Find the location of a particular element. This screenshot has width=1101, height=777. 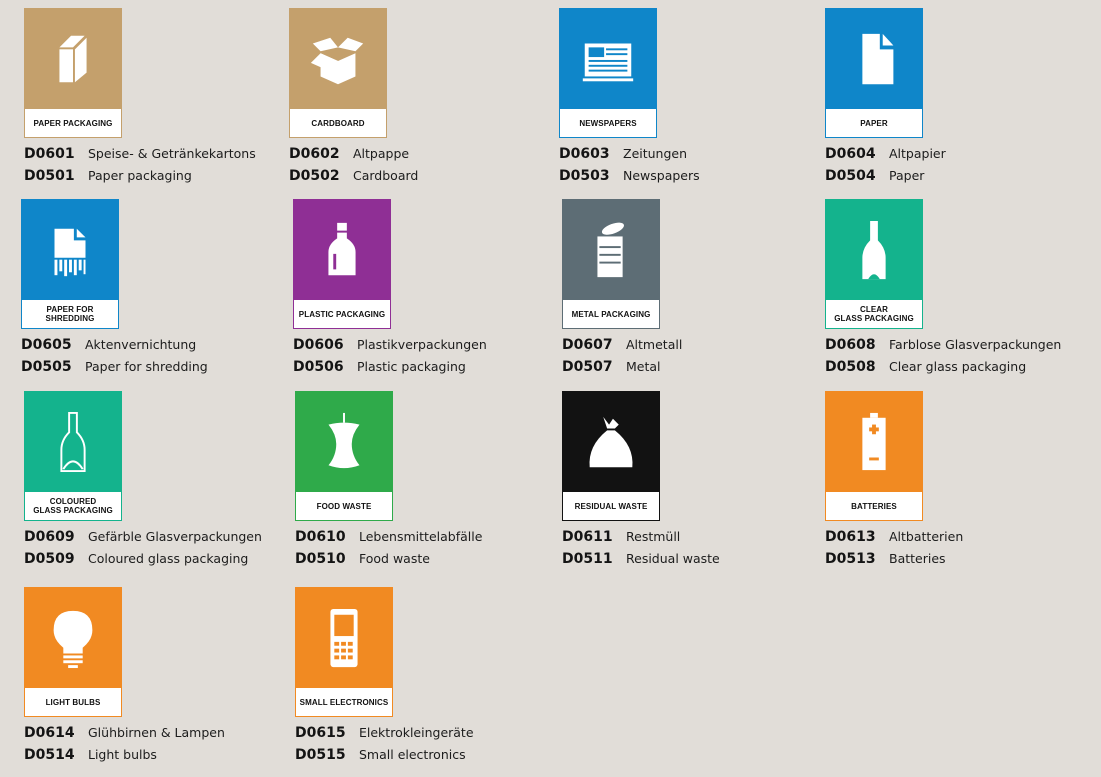

waste-sign: CARDBOARD is located at coordinates (338, 73).